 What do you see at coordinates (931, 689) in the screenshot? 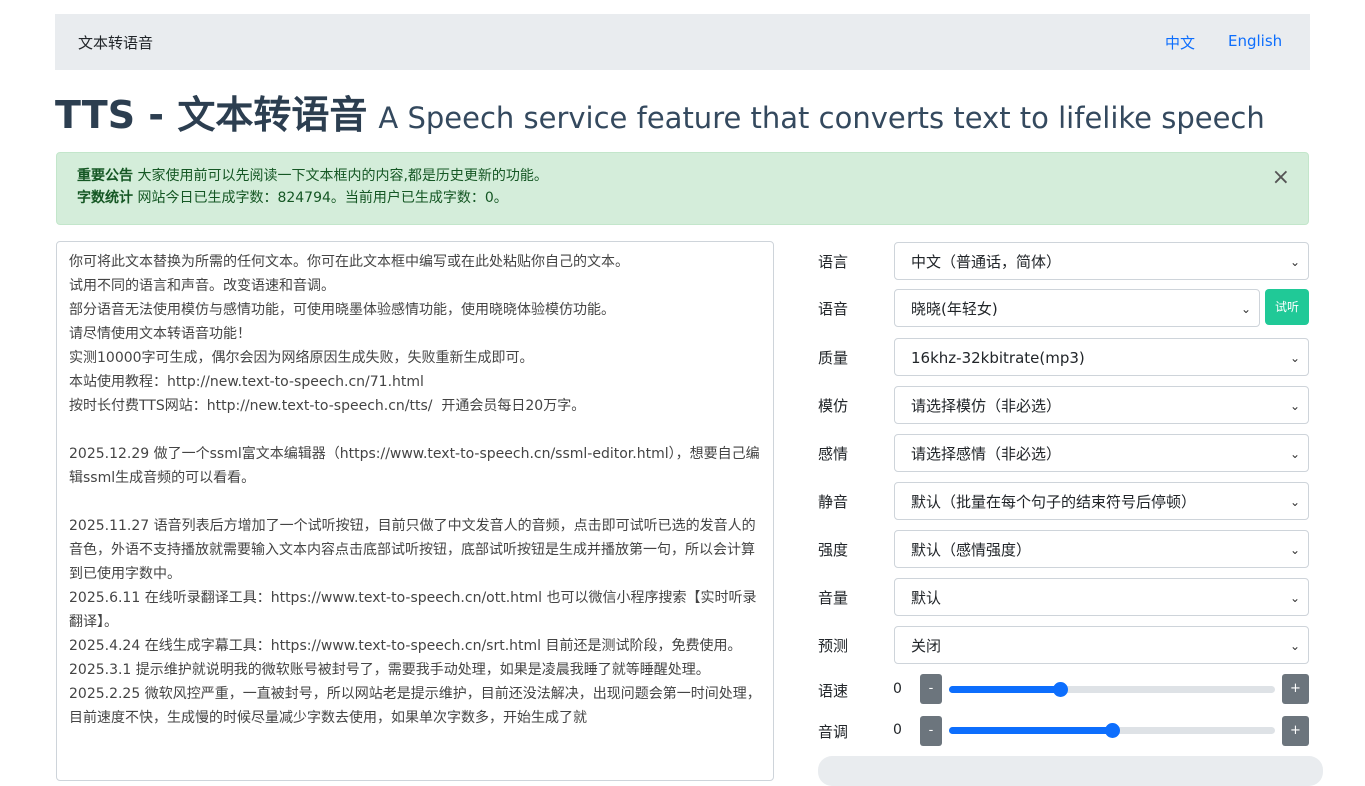
I see `rate-decrease-button: -` at bounding box center [931, 689].